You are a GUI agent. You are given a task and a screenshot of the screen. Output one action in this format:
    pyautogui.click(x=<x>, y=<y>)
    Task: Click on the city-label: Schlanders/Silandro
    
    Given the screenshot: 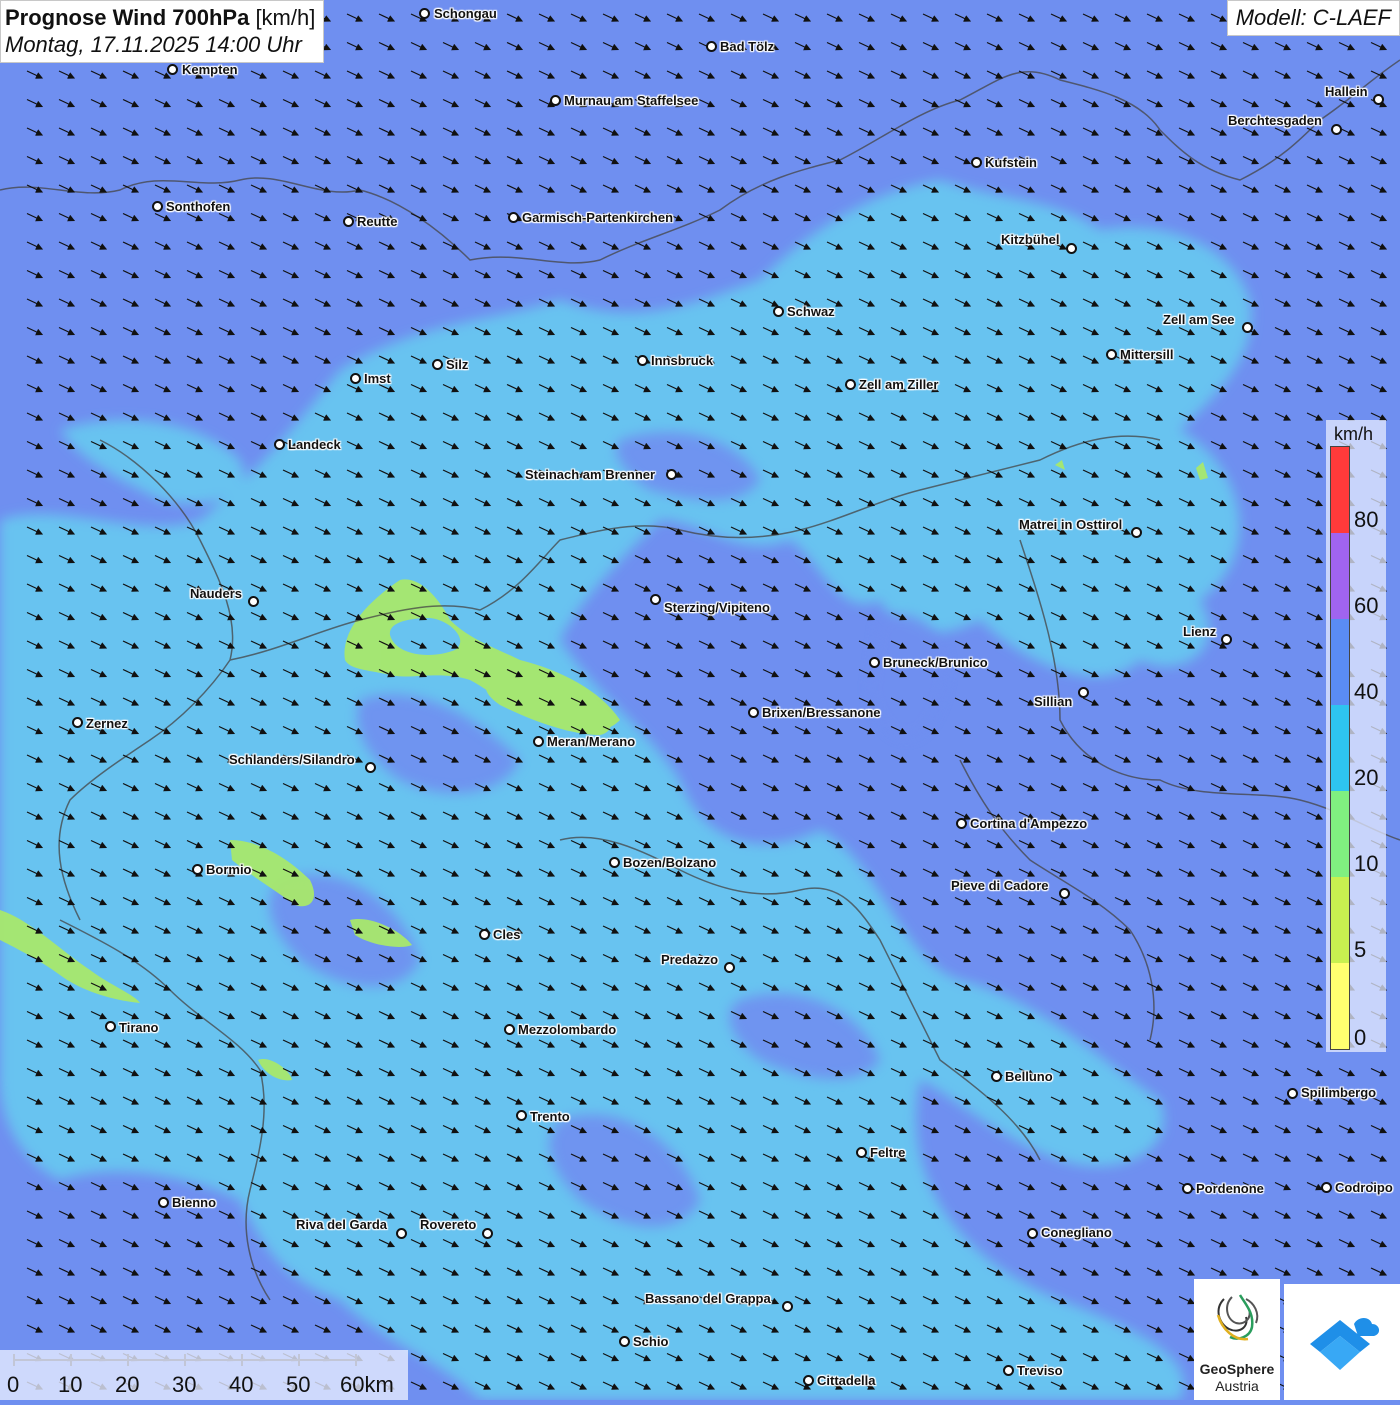 What is the action you would take?
    pyautogui.click(x=292, y=759)
    